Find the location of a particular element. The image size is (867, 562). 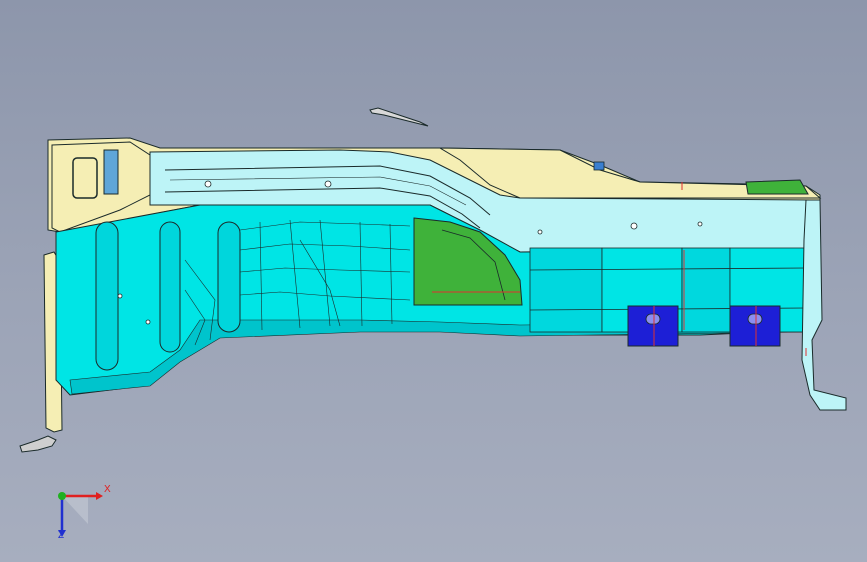

blue-bracket-right is located at coordinates (755, 326).